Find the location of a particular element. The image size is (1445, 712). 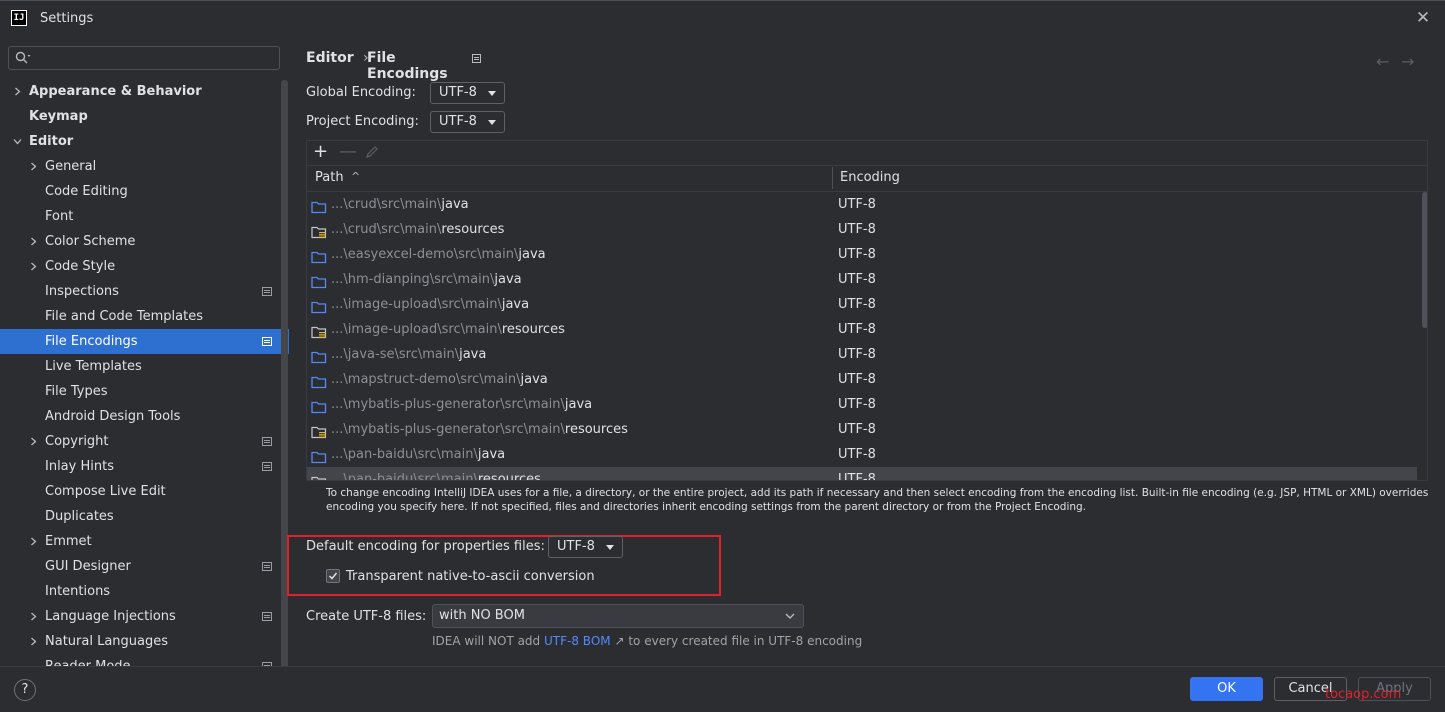

sidebar-item: Copyright is located at coordinates (144, 441).